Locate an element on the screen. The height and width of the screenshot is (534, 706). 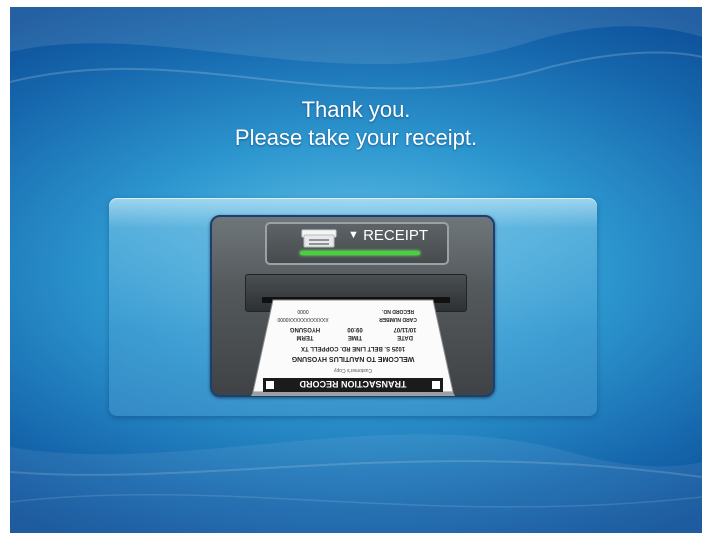
receipt-date-label: DATE is located at coordinates (405, 337).